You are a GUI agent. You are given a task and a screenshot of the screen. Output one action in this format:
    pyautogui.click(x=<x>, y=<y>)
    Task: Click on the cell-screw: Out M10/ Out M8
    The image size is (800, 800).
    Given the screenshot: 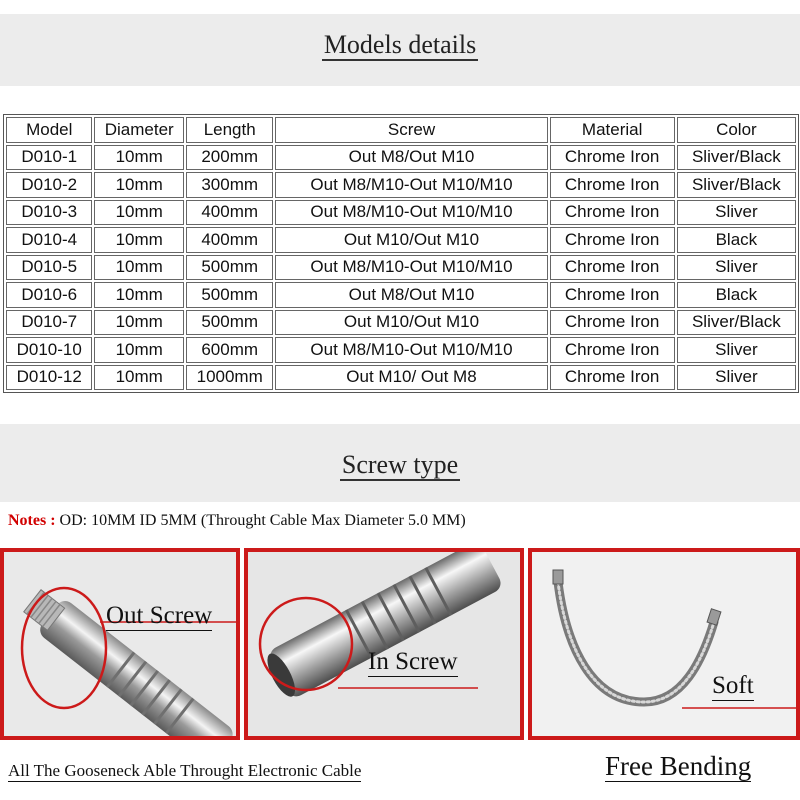 What is the action you would take?
    pyautogui.click(x=411, y=377)
    